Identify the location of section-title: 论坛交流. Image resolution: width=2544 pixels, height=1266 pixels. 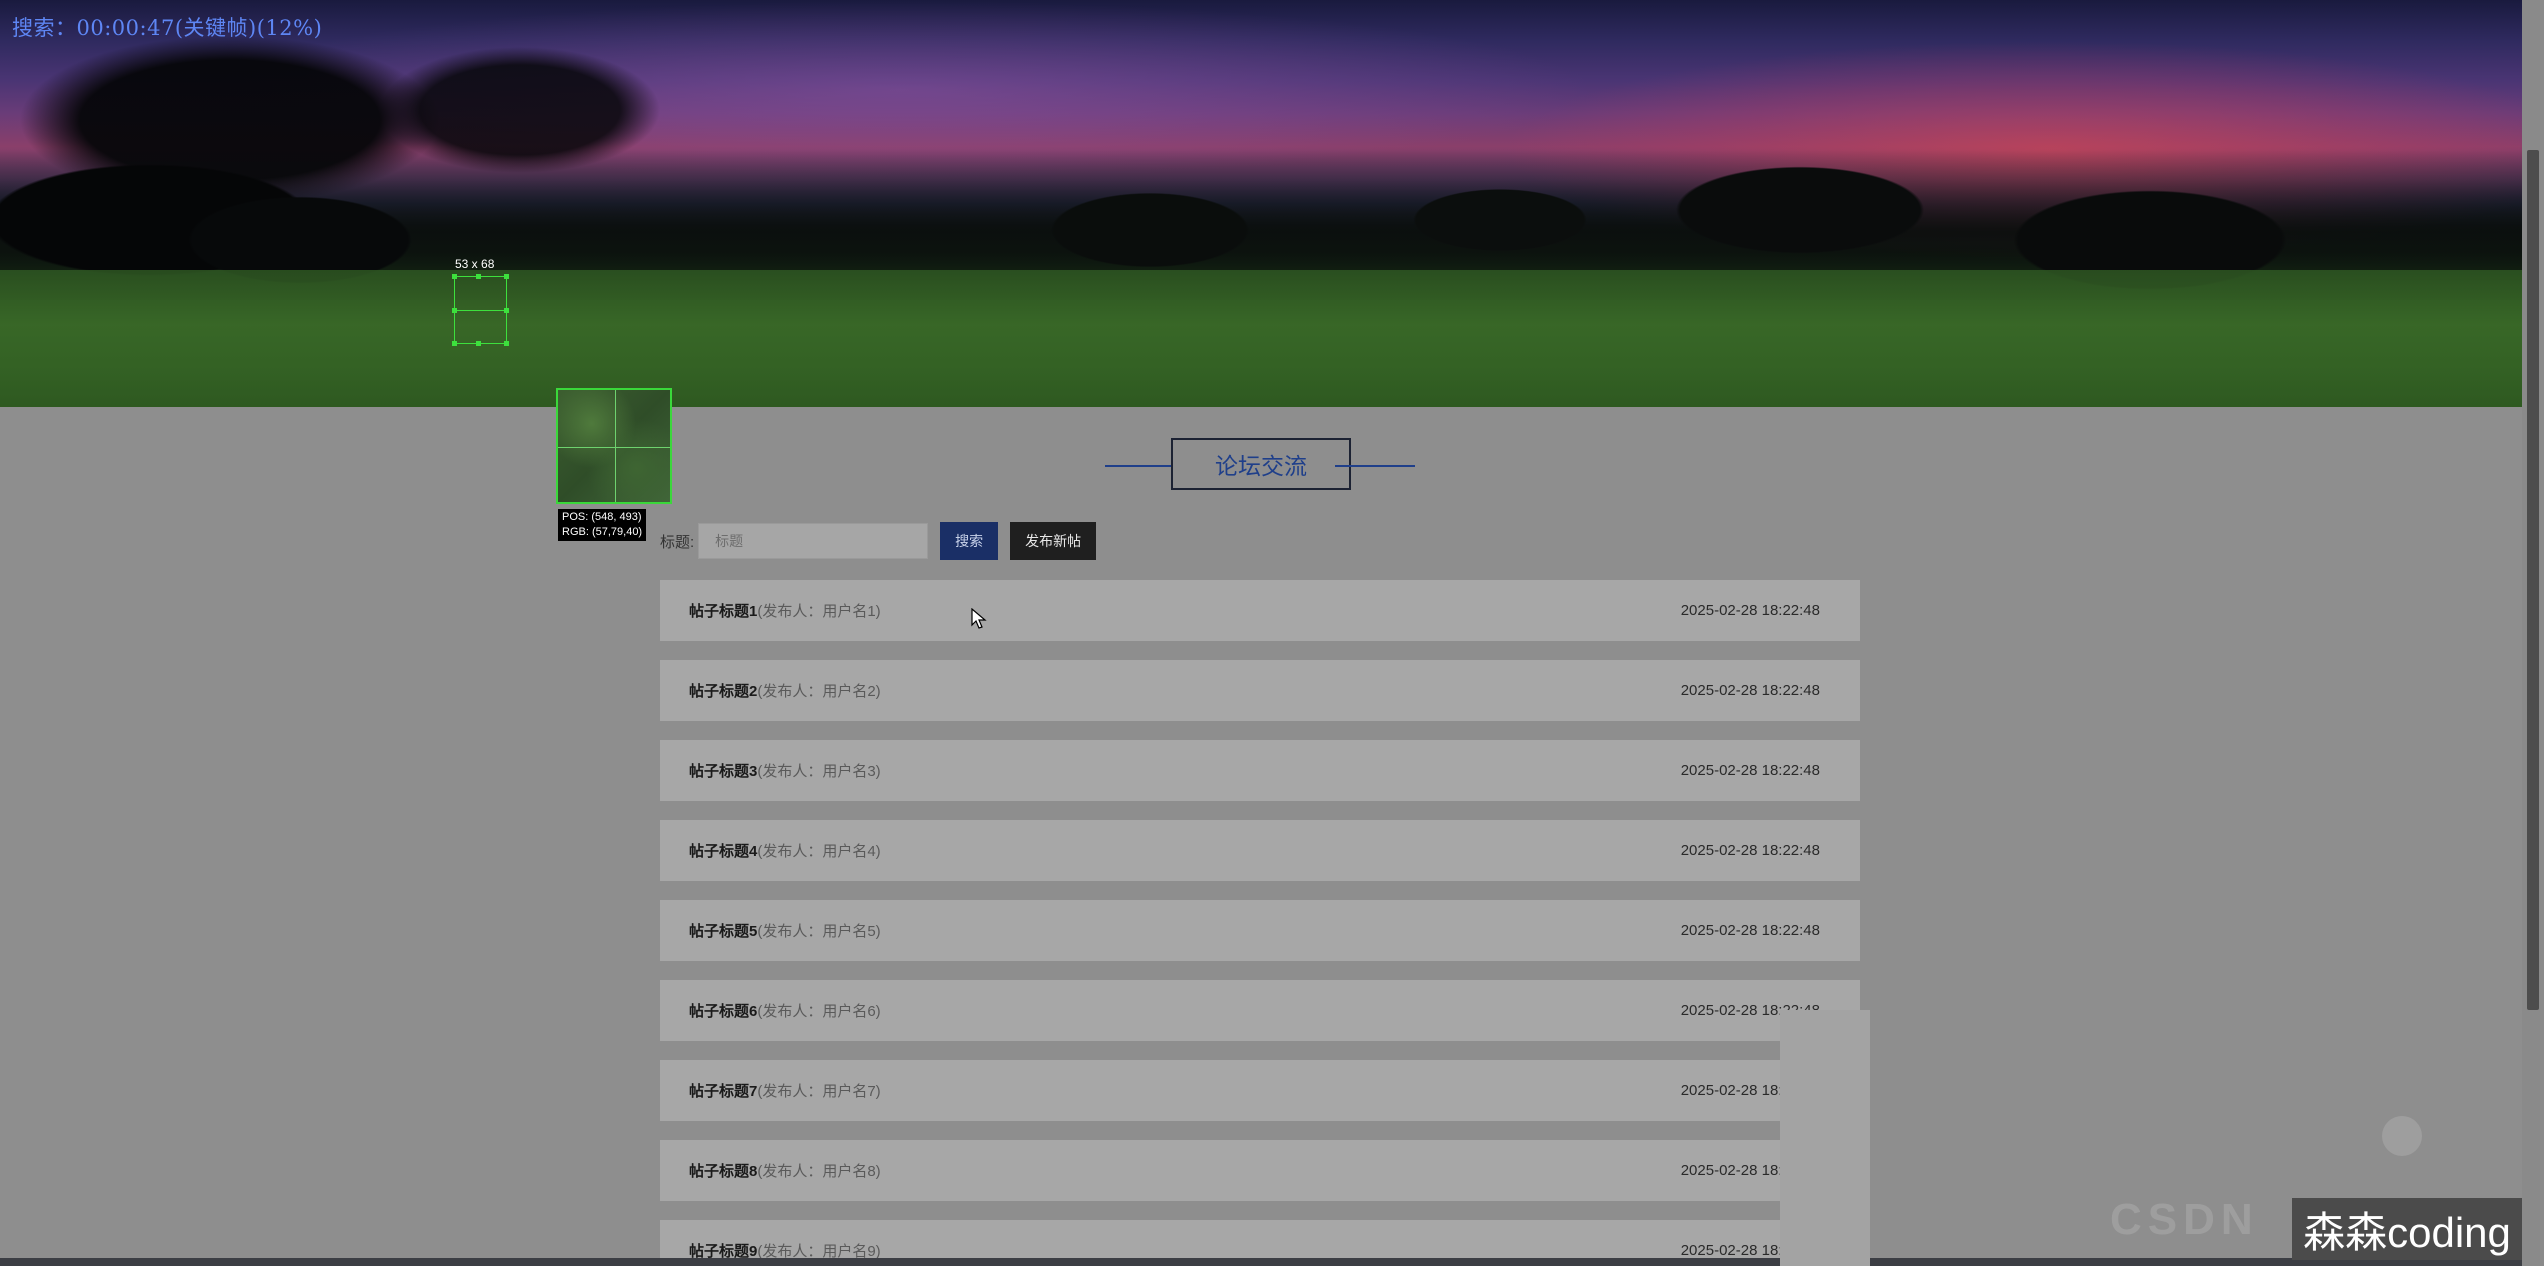
(1261, 464).